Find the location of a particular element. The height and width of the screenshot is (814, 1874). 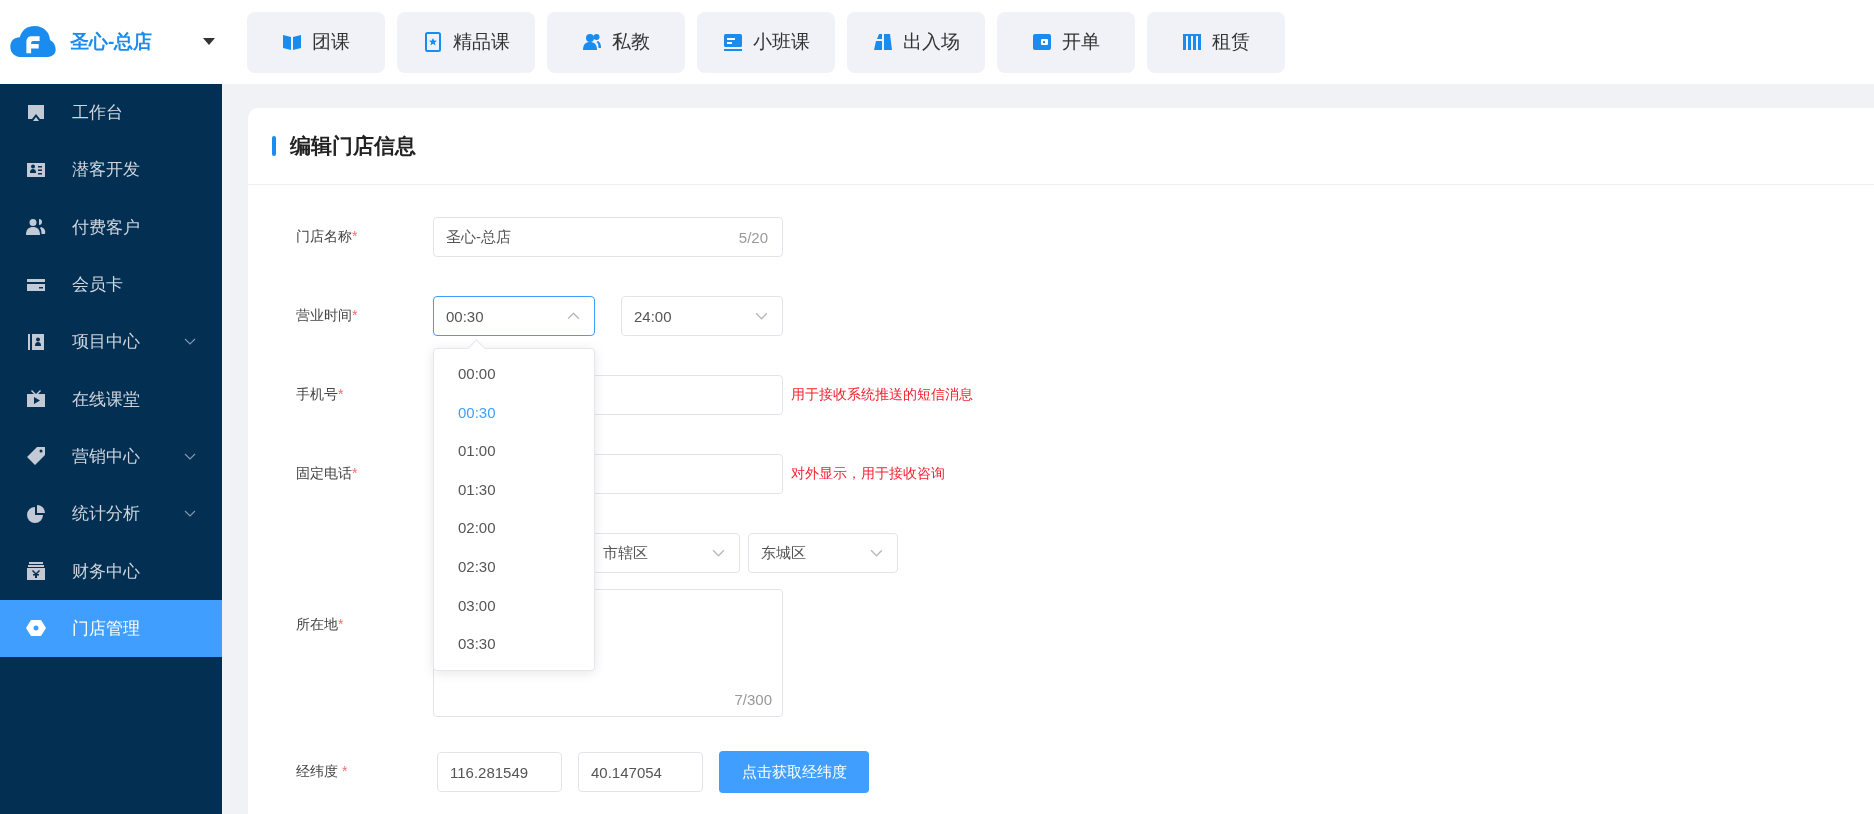

field-label: 门店名称* is located at coordinates (327, 237).